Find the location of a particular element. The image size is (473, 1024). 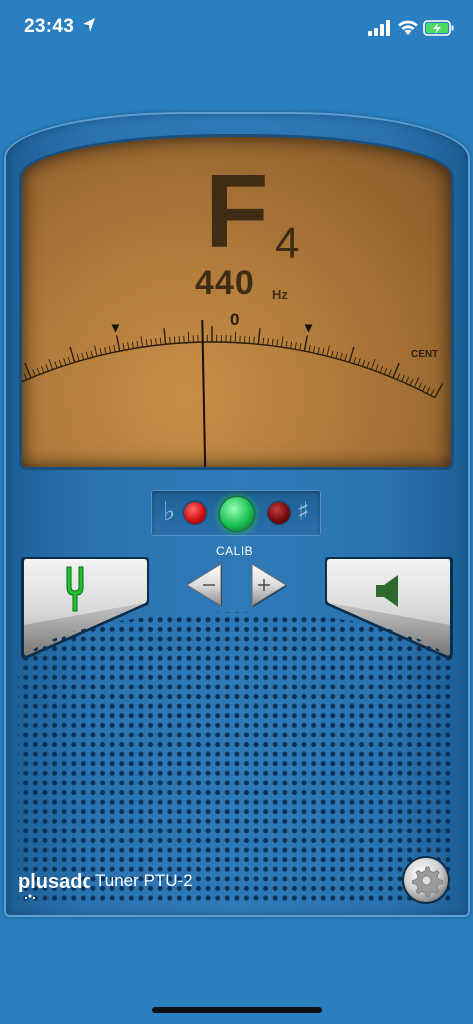

sharp-led is located at coordinates (279, 513).